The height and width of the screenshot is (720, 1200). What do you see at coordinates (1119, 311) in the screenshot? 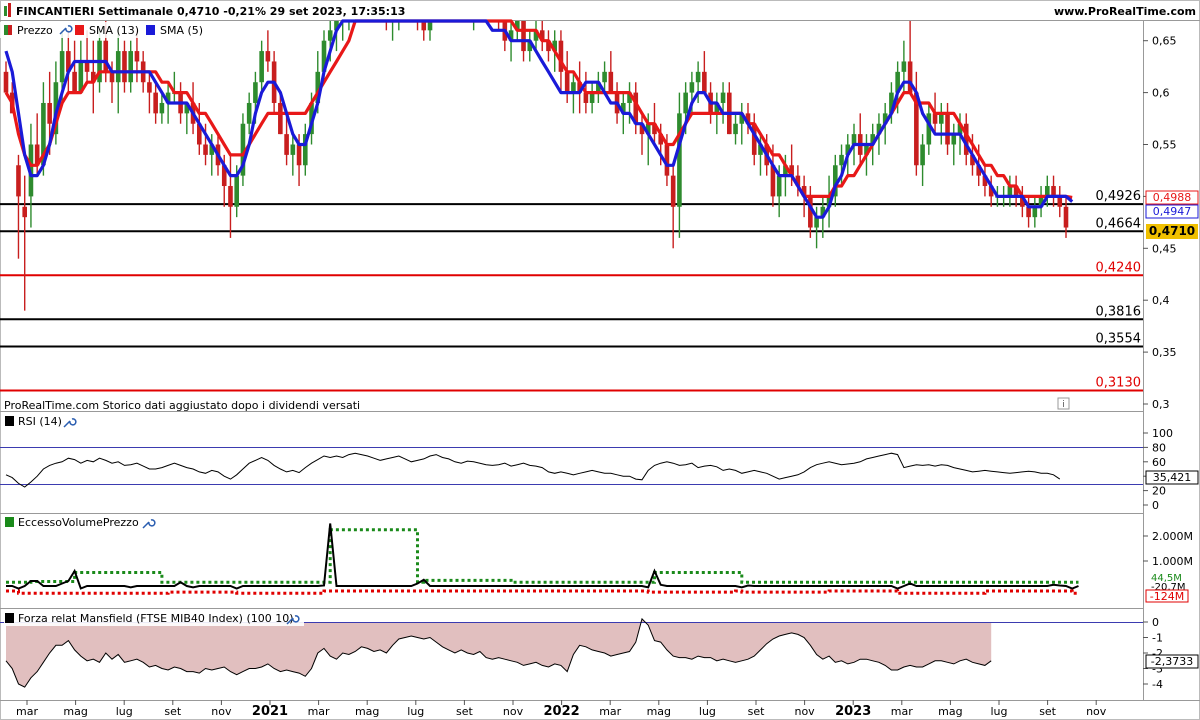
I see `price-level-label: 0,3816` at bounding box center [1119, 311].